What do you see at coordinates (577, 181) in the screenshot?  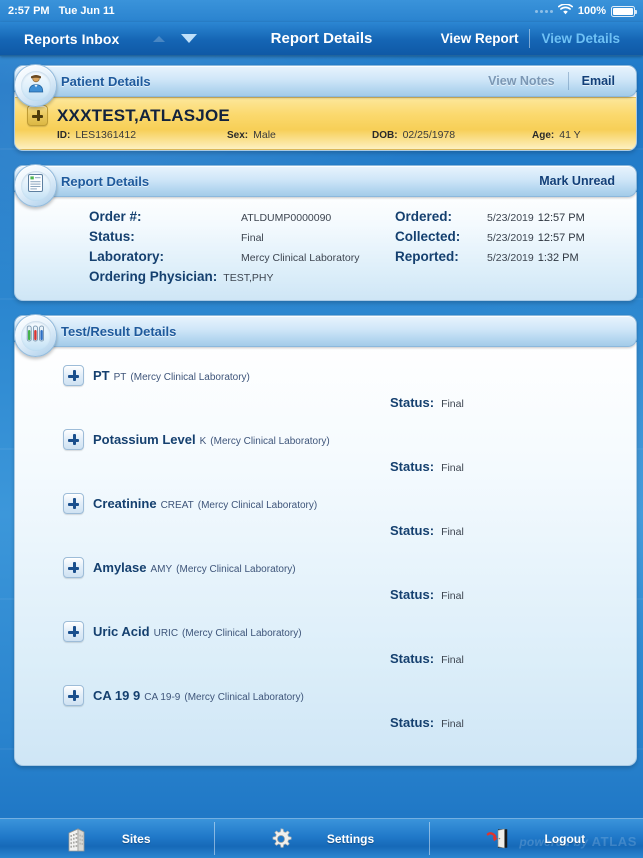 I see `mark-unread-button: Mark Unread` at bounding box center [577, 181].